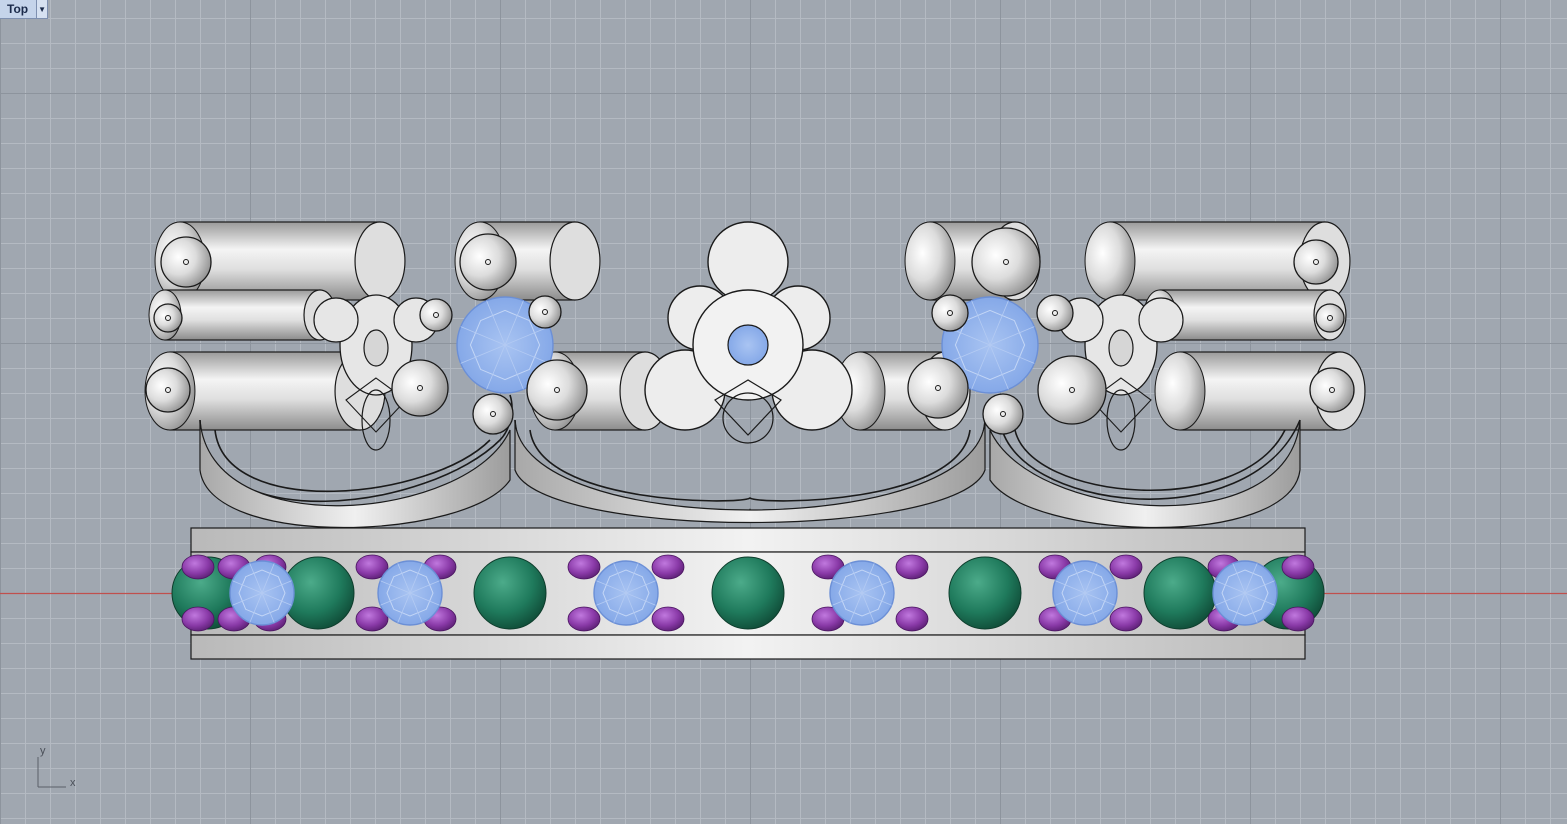 The height and width of the screenshot is (824, 1567). Describe the element at coordinates (42, 9) in the screenshot. I see `triangle-down-icon: ▼` at that location.